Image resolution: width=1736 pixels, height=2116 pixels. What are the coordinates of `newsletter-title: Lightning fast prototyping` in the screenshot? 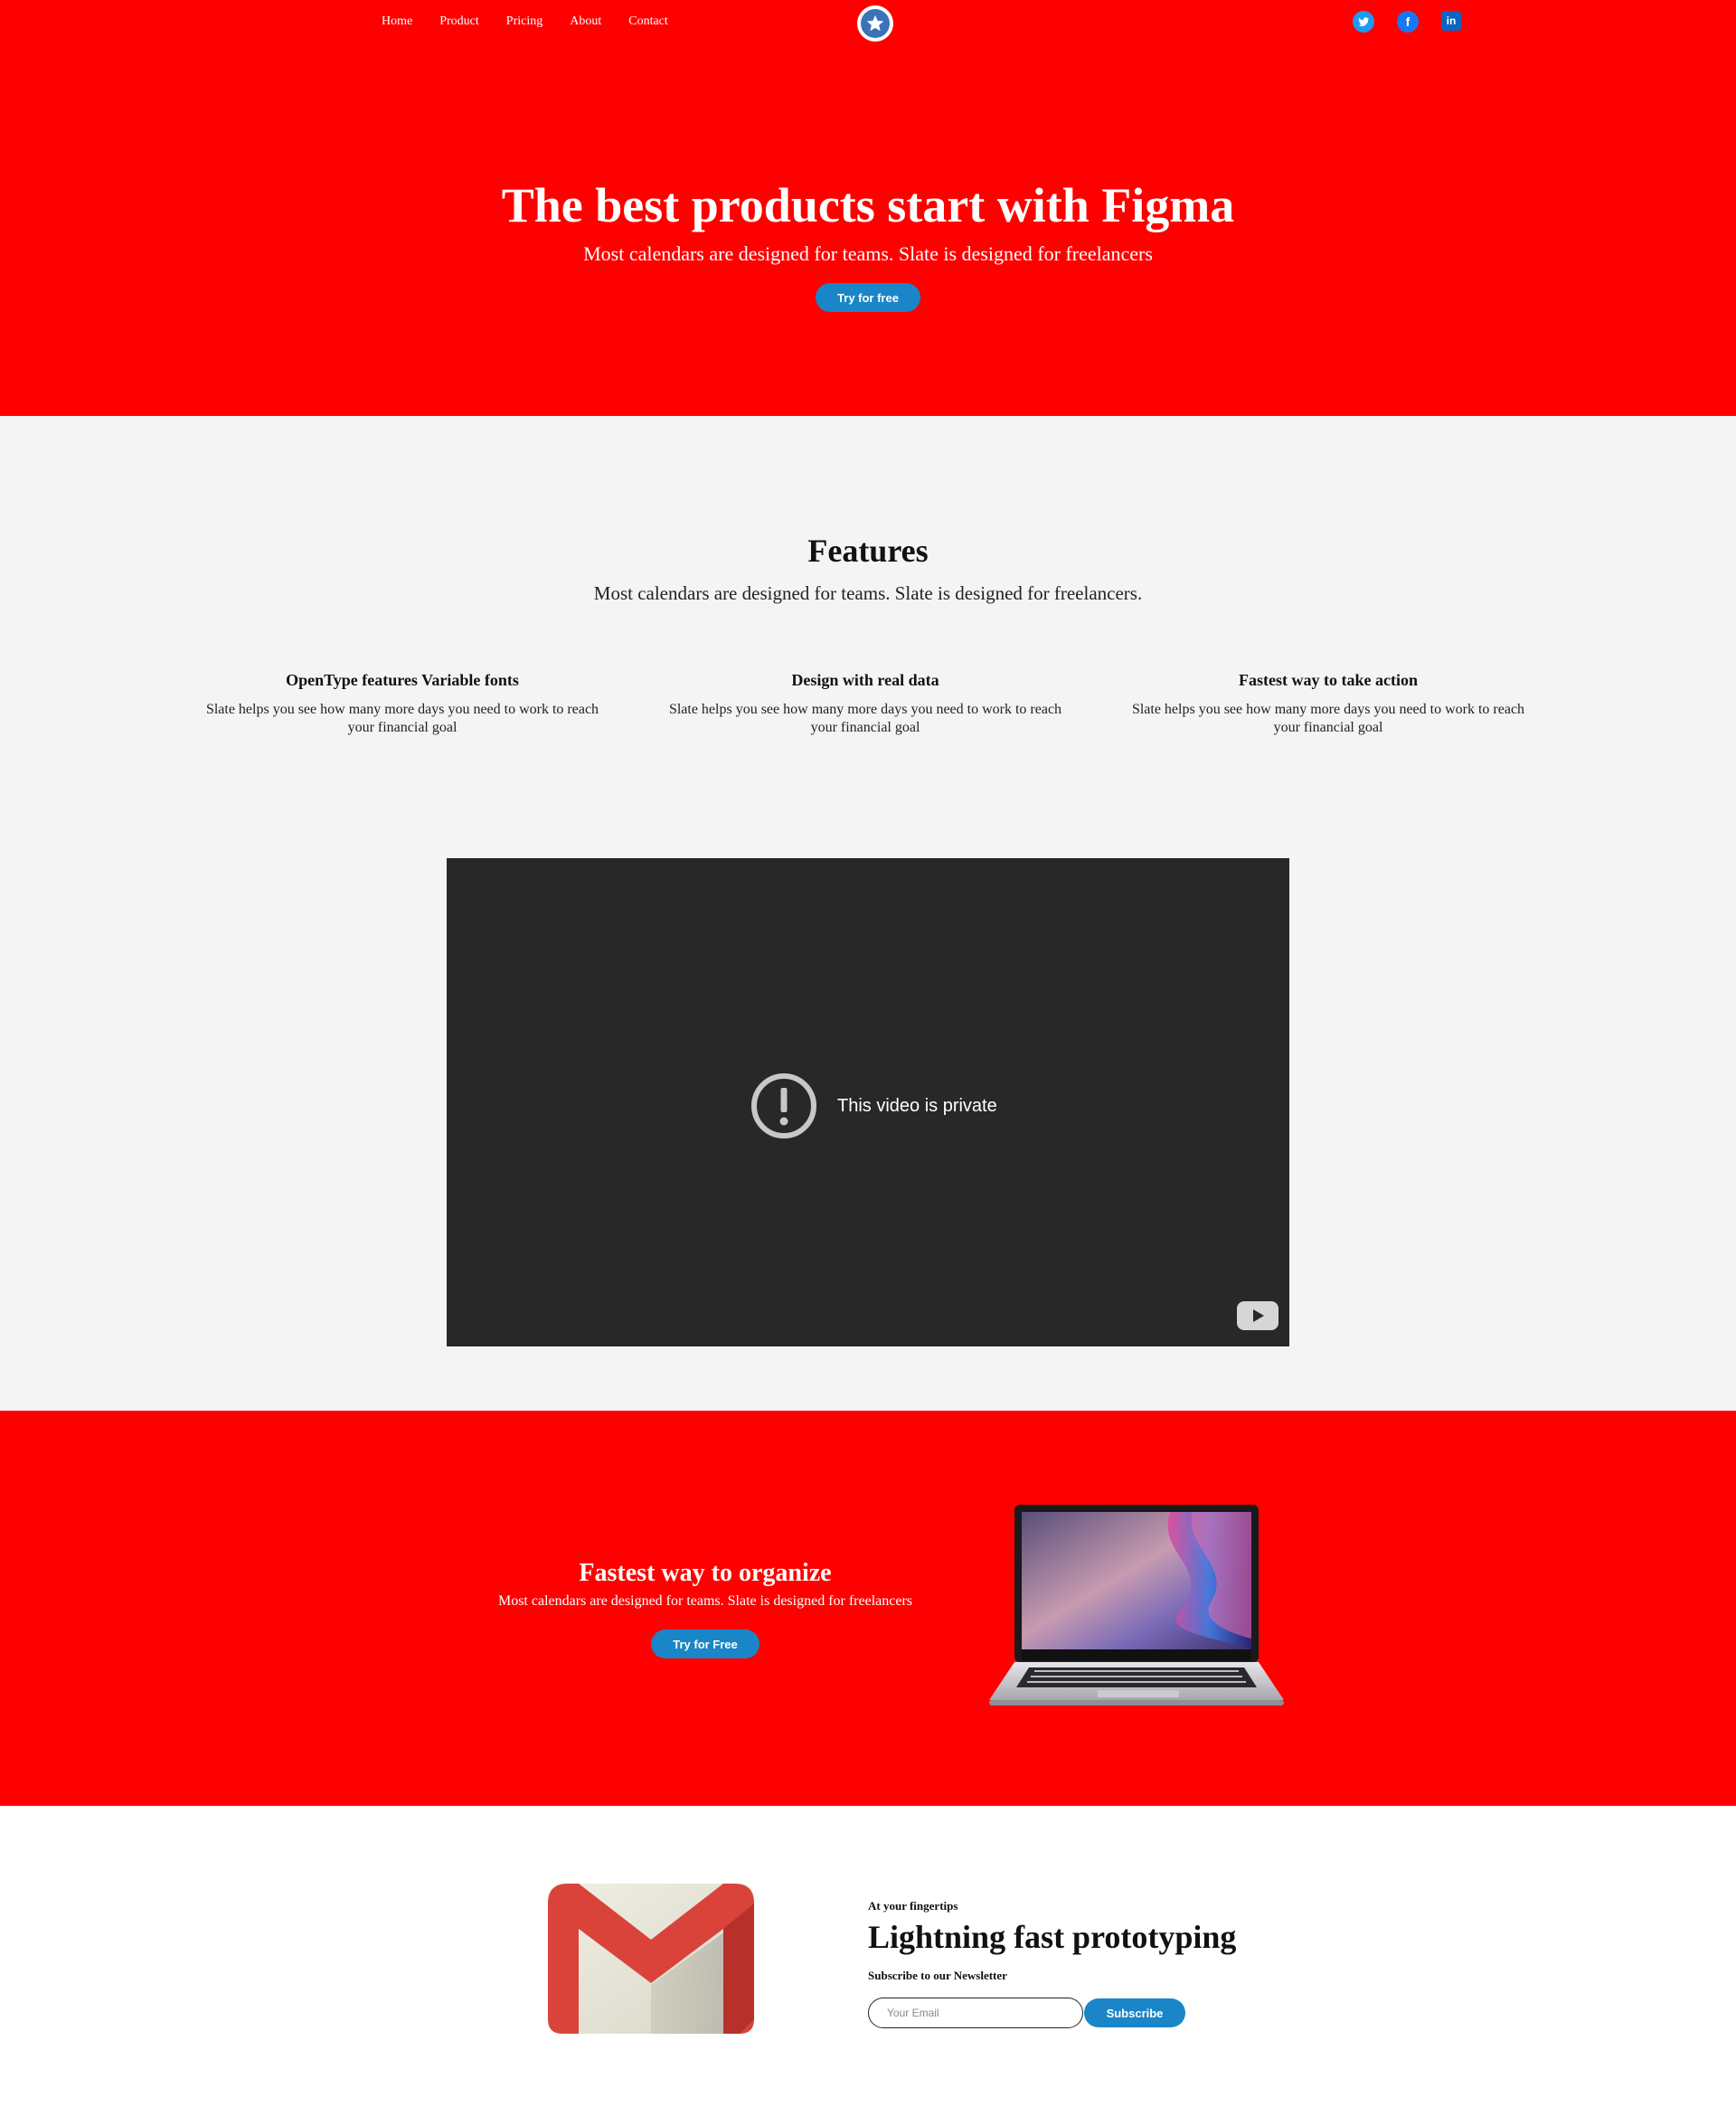 It's located at (1052, 1937).